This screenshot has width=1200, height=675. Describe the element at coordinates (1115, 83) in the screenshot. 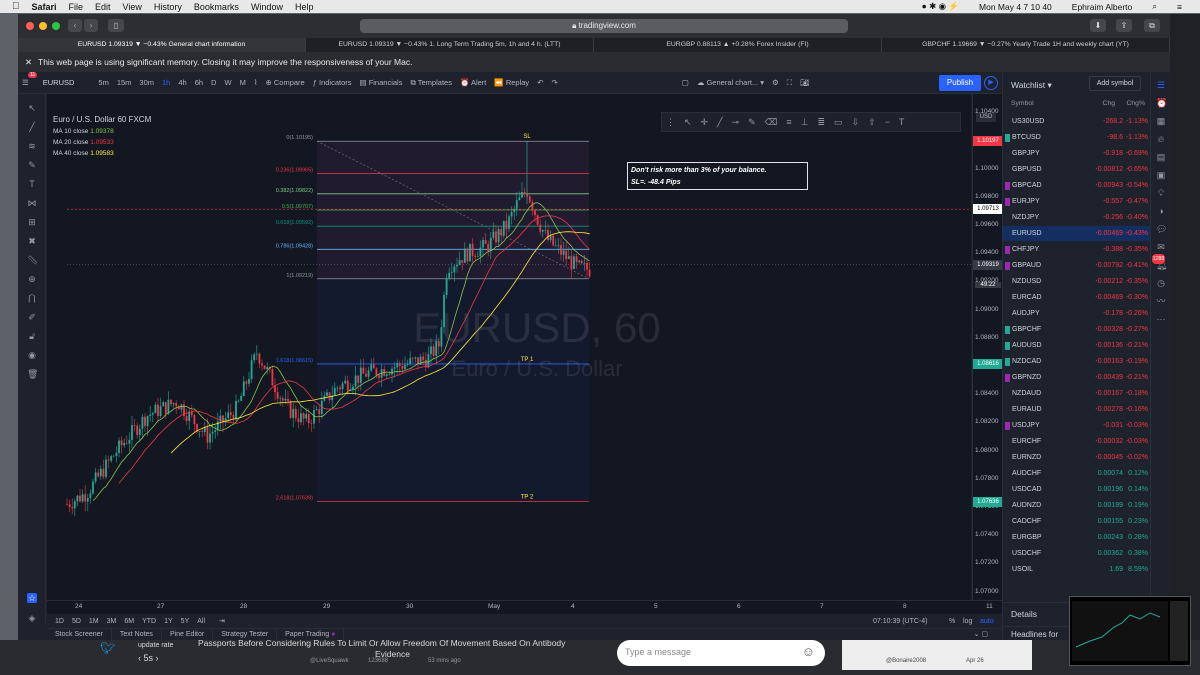

I see `add-symbol-button: Add symbol` at that location.